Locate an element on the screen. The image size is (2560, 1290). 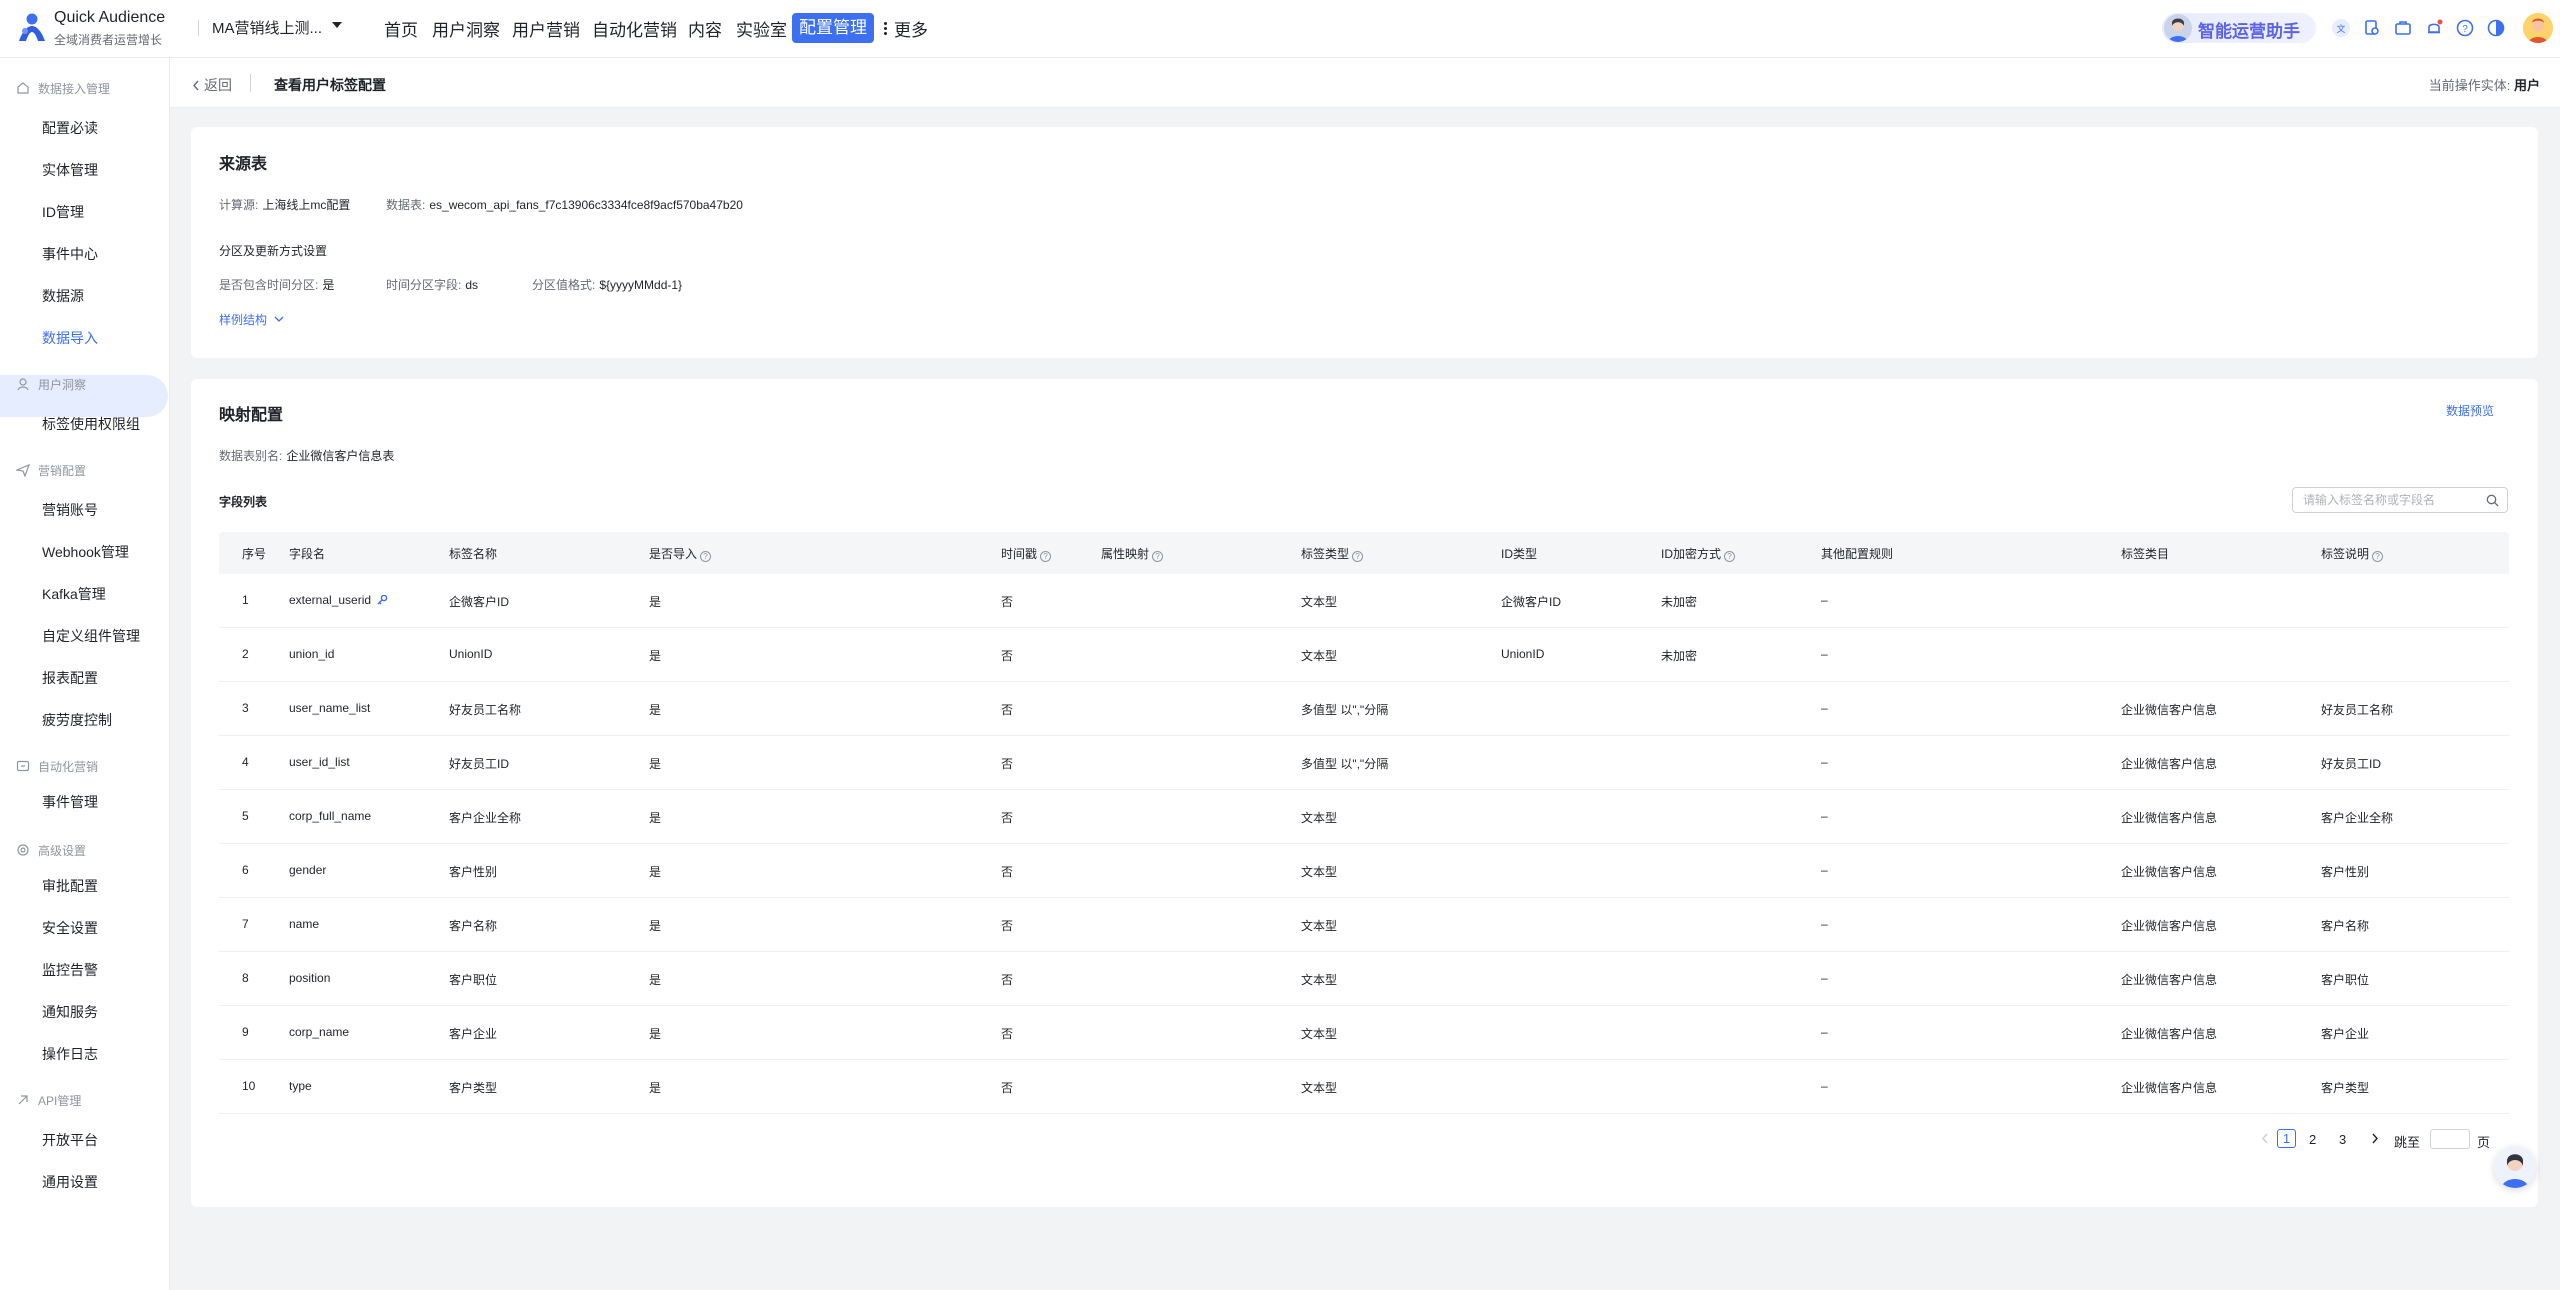
cell-import-text: 是 is located at coordinates (655, 980).